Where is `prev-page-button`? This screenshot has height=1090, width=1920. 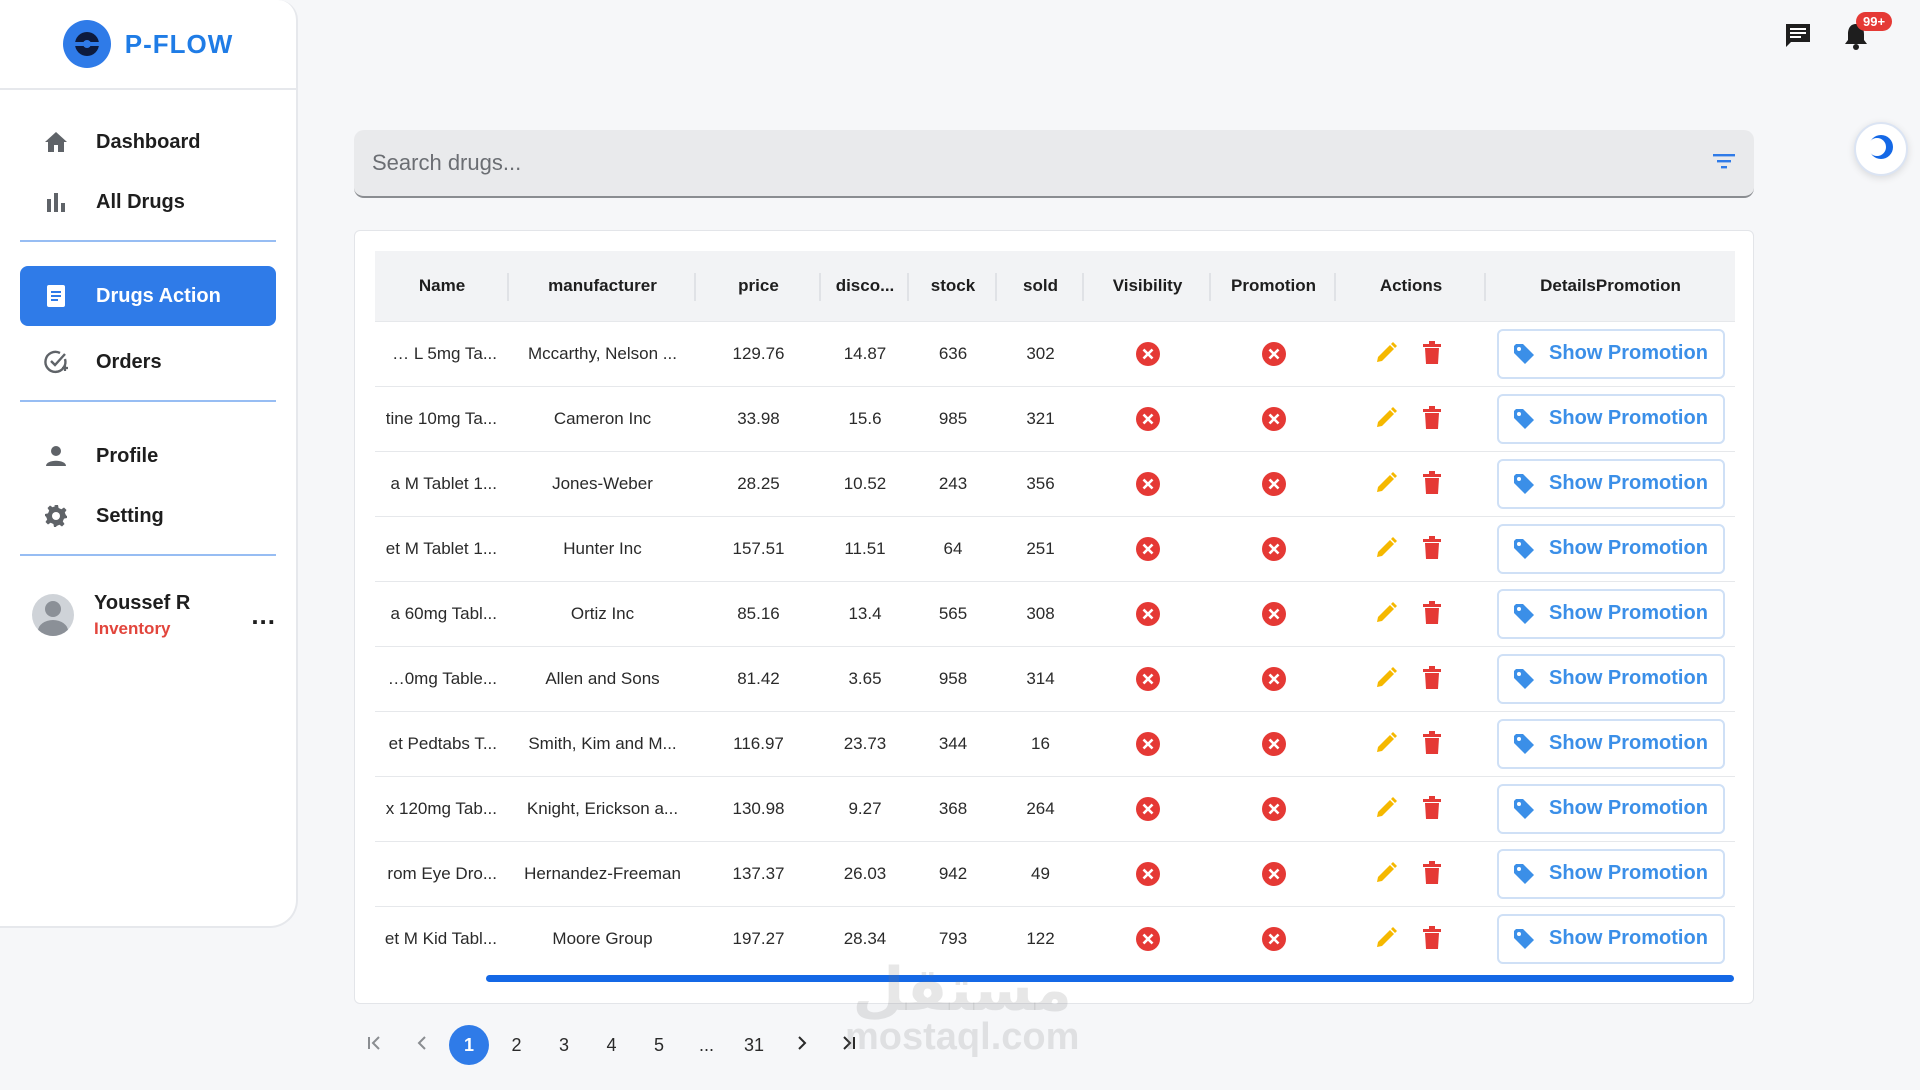 prev-page-button is located at coordinates (422, 1045).